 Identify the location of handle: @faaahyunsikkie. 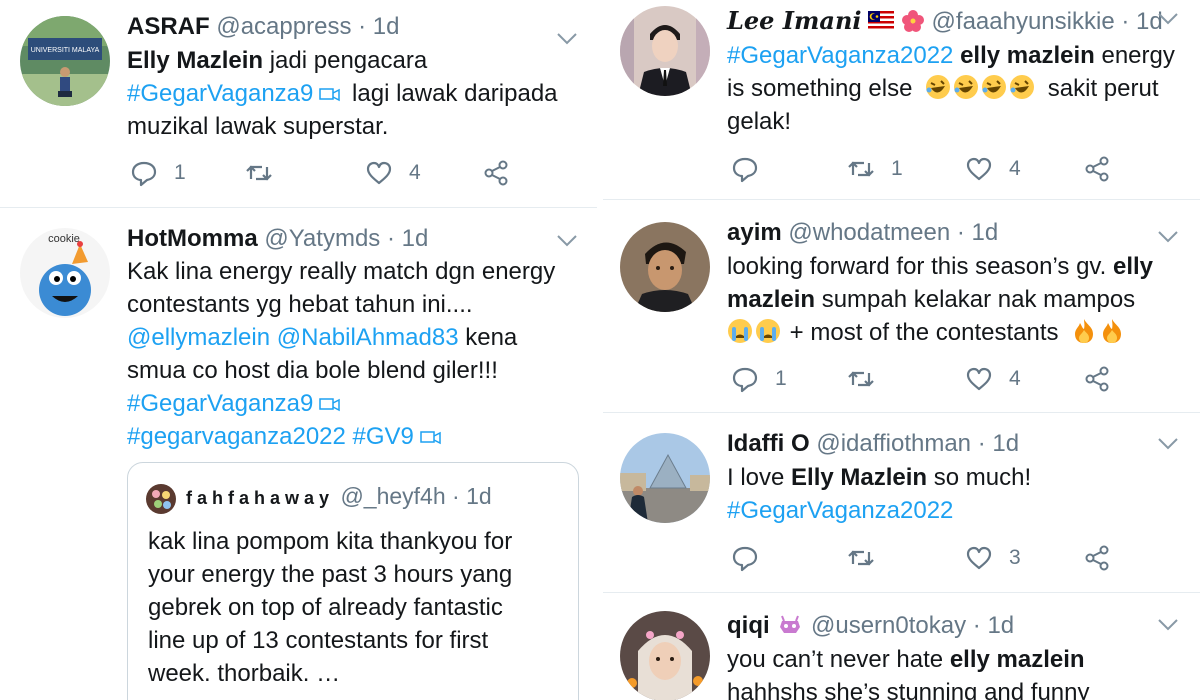
(1023, 21).